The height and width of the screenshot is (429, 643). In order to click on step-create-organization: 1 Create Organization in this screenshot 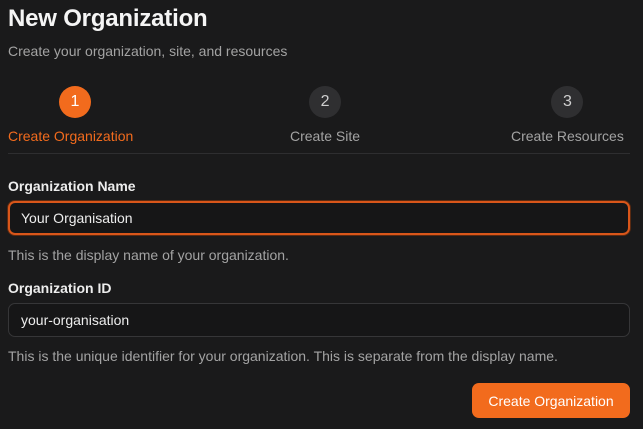, I will do `click(70, 115)`.